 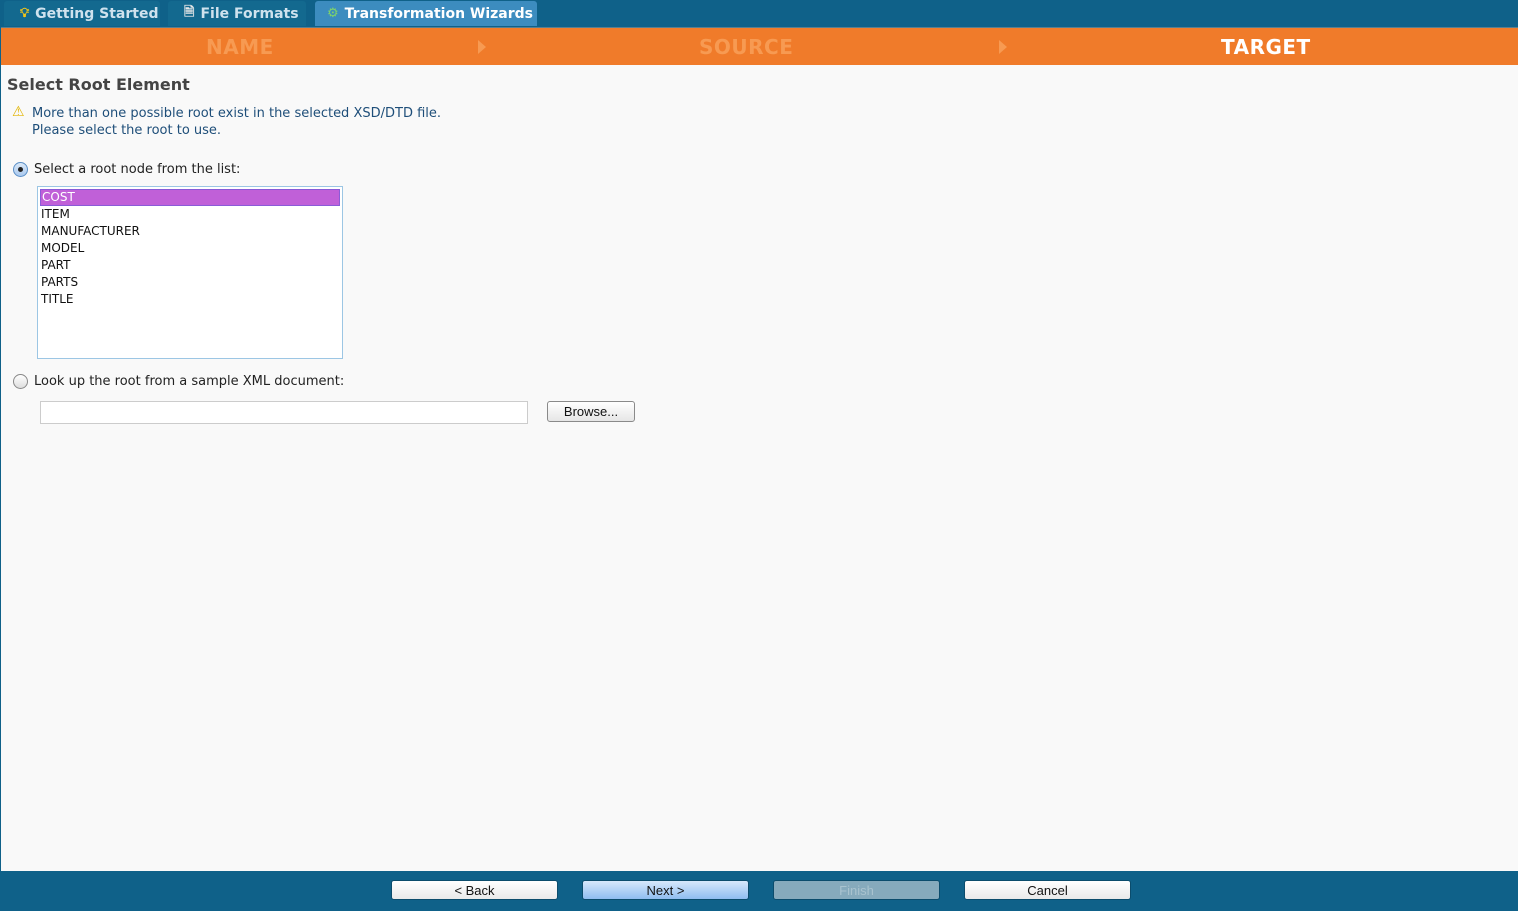 I want to click on tab-label: File Formats, so click(x=249, y=13).